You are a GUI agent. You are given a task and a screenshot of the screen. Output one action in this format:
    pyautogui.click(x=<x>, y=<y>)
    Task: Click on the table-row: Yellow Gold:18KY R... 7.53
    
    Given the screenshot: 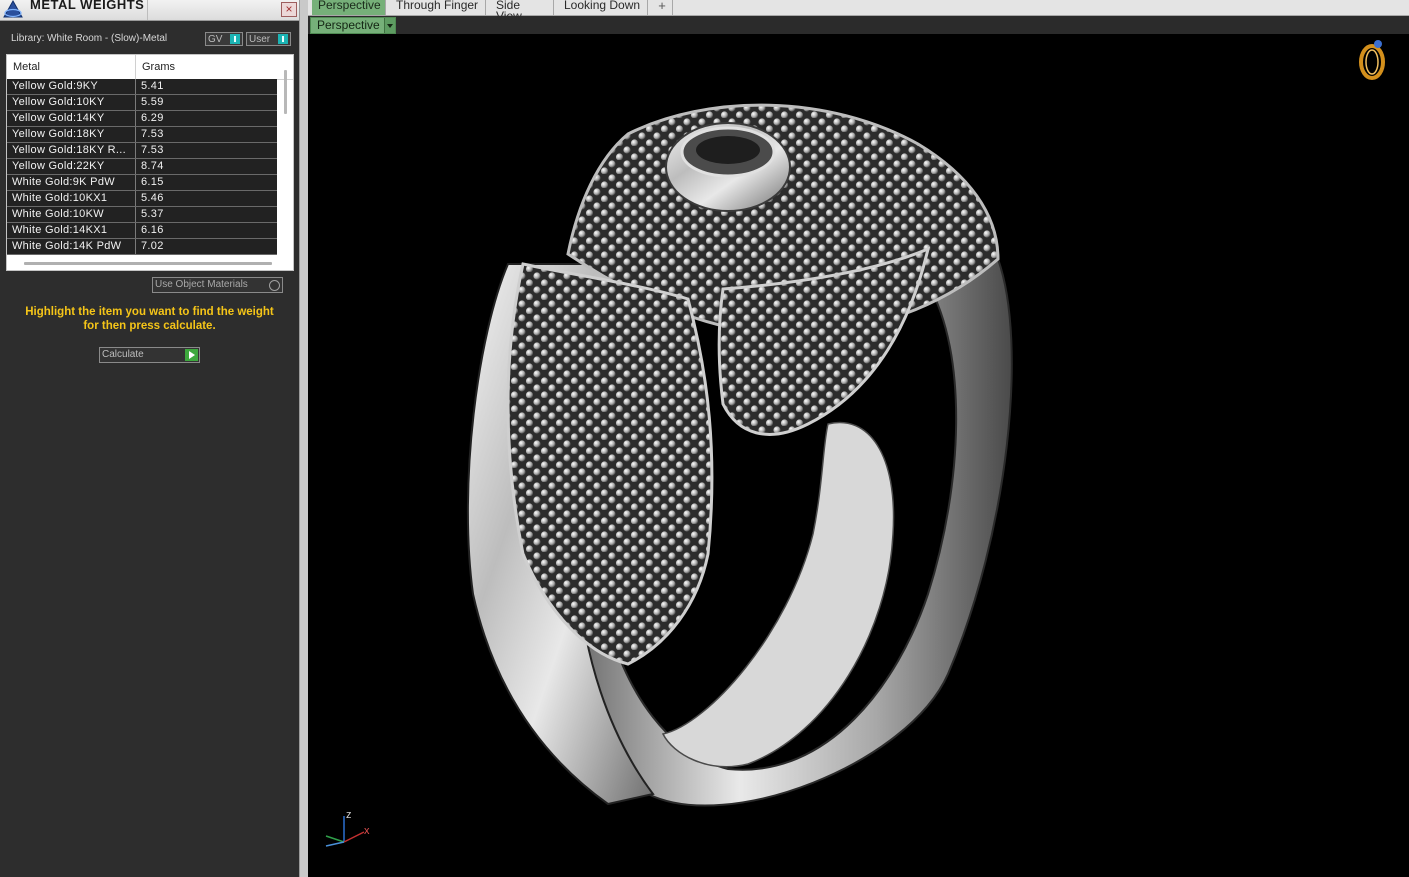 What is the action you would take?
    pyautogui.click(x=142, y=151)
    